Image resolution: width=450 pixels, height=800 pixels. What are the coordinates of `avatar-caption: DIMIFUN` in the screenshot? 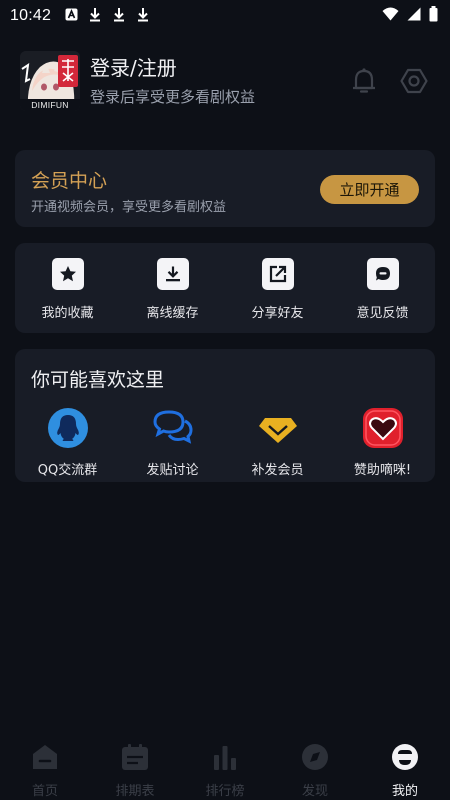 It's located at (50, 105).